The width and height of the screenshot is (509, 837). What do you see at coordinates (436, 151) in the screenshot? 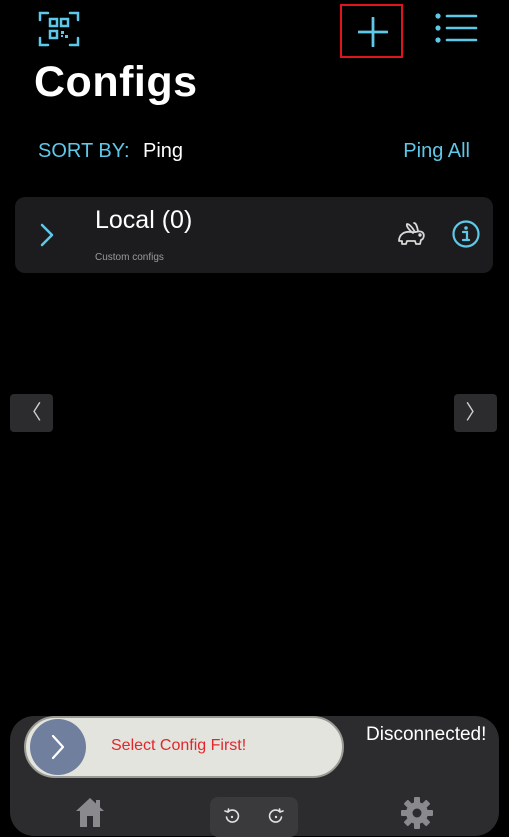
I see `ping-all-button: Ping All` at bounding box center [436, 151].